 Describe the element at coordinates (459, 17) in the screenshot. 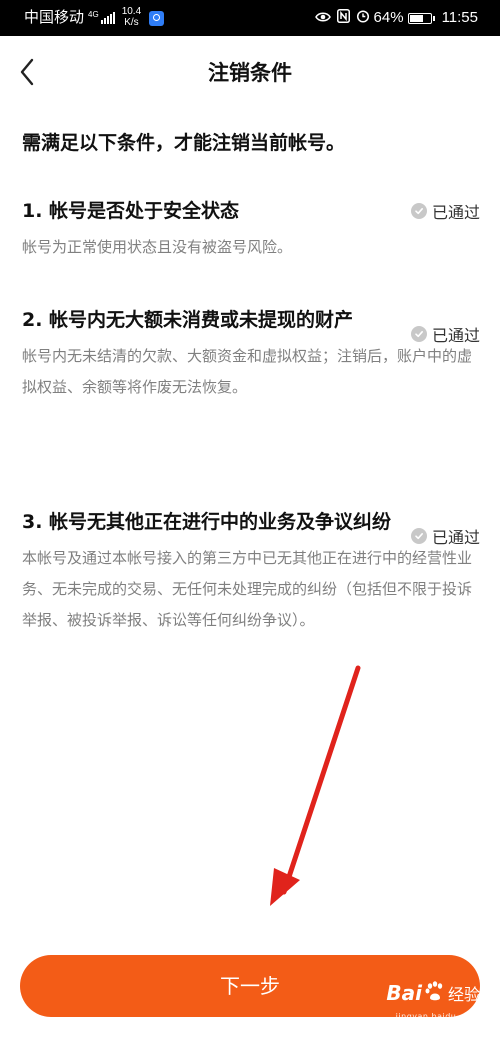

I see `clock-time: 11:55` at that location.